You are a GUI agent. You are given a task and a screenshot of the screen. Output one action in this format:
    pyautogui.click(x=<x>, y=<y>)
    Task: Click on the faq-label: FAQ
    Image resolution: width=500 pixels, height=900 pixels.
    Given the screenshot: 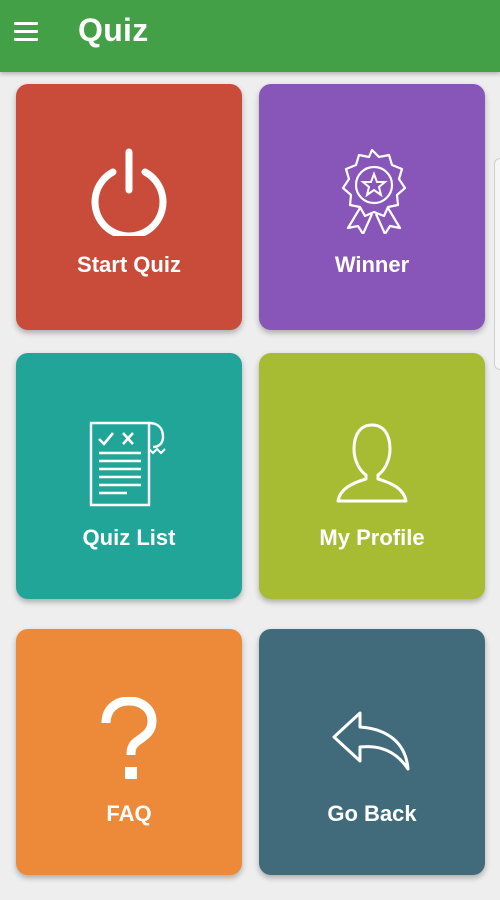 What is the action you would take?
    pyautogui.click(x=129, y=813)
    